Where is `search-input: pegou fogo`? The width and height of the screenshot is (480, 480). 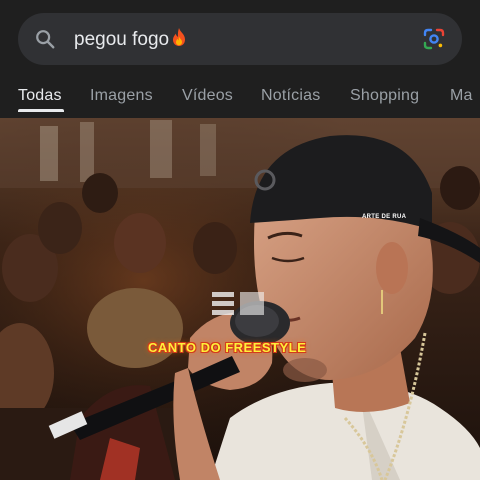
search-input: pegou fogo is located at coordinates (130, 39).